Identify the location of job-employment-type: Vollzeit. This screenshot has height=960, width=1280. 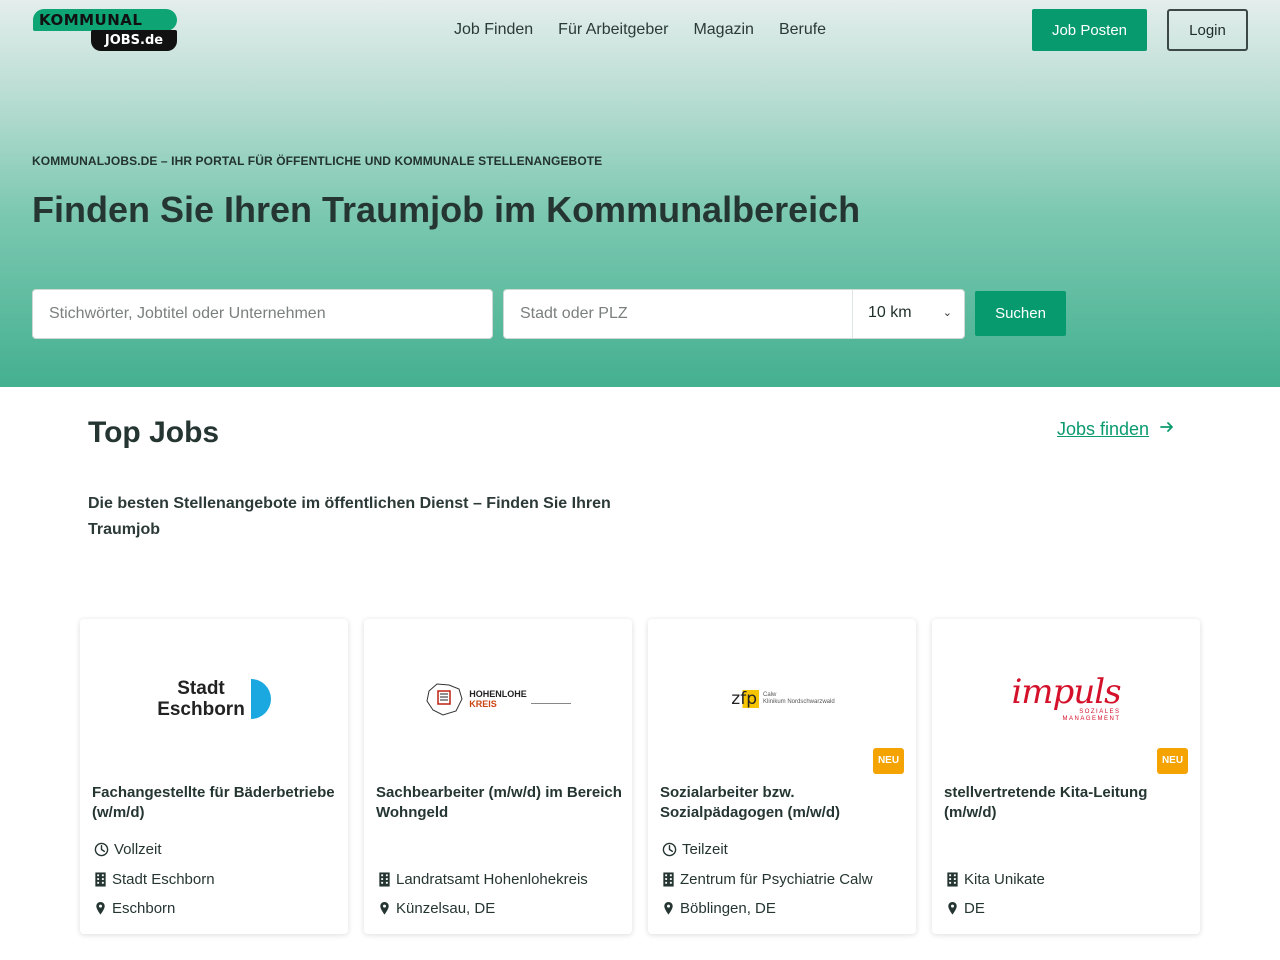
(128, 849).